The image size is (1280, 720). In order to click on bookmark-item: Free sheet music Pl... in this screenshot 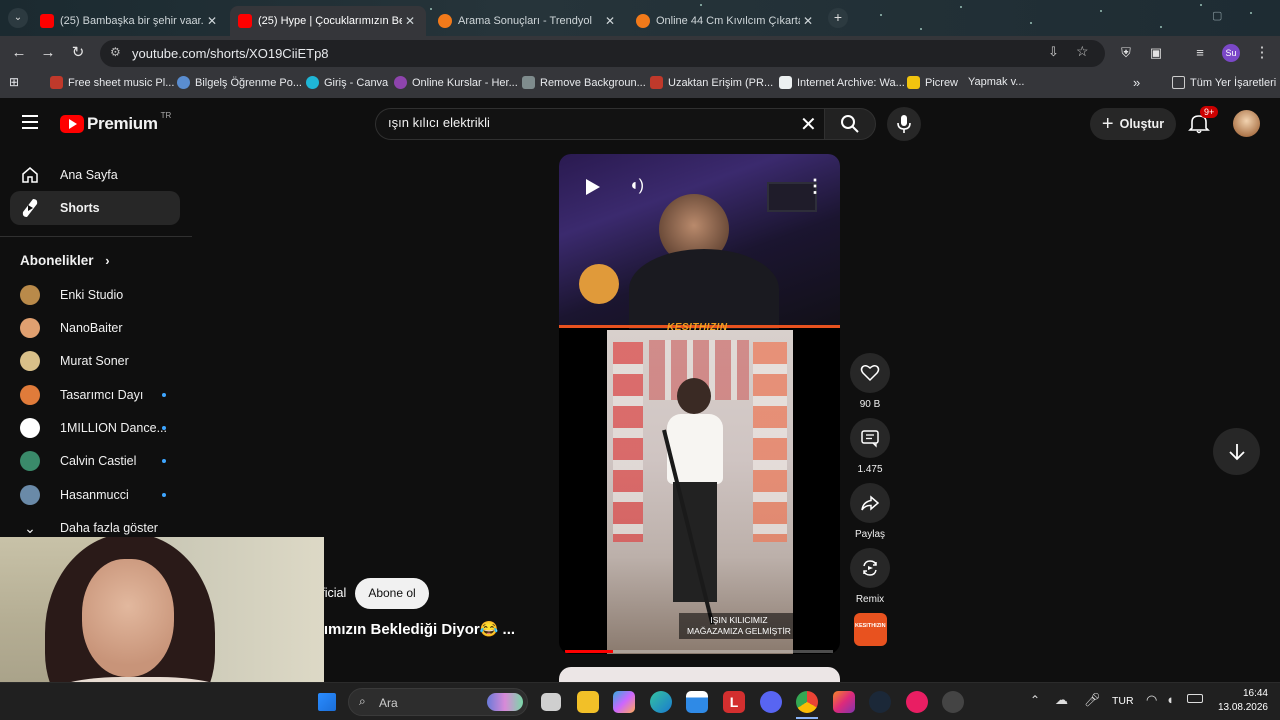, I will do `click(112, 82)`.